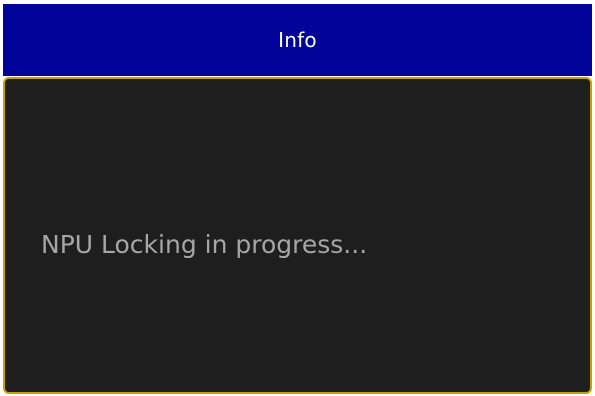 Image resolution: width=595 pixels, height=396 pixels. I want to click on dialog-title: Info, so click(297, 40).